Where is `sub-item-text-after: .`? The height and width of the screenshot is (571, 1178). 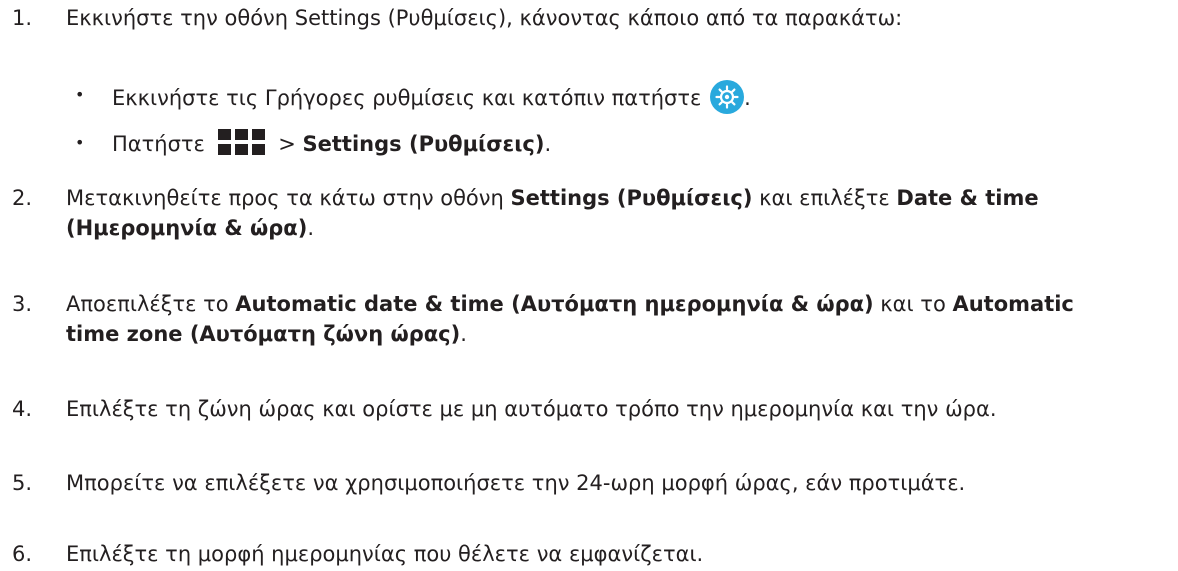
sub-item-text-after: . is located at coordinates (747, 98).